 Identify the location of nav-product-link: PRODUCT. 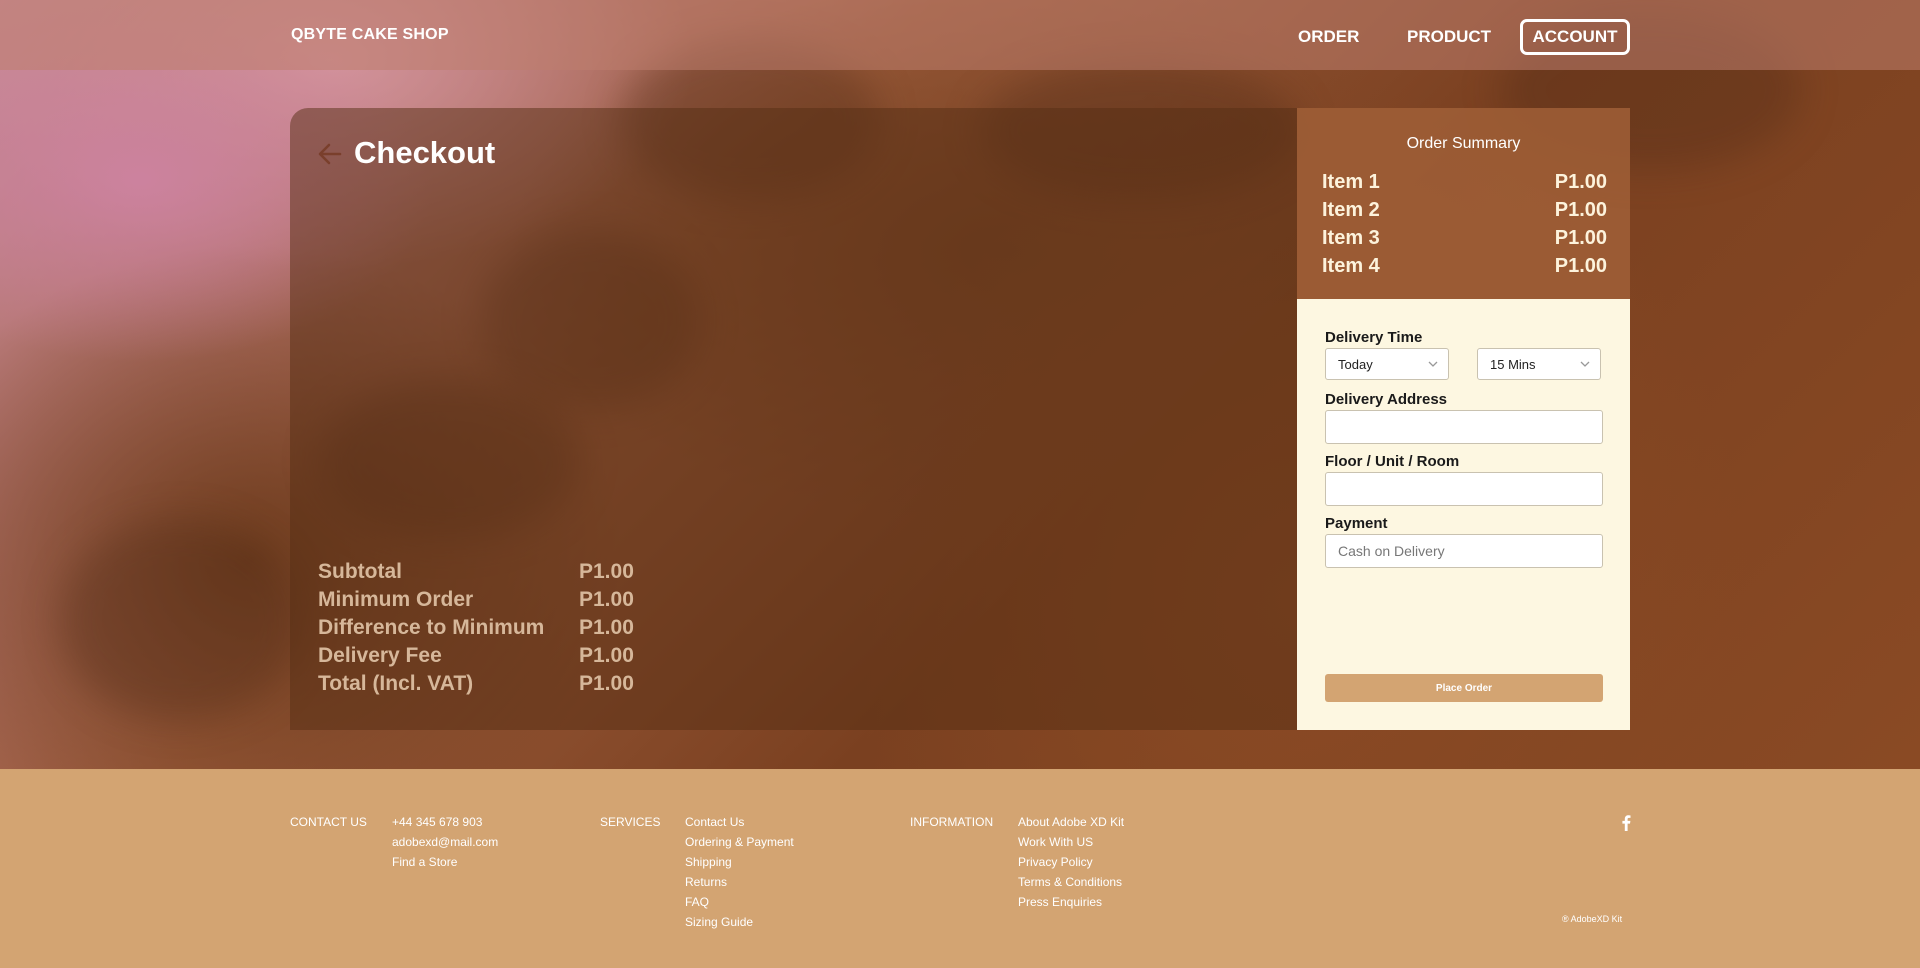
(1449, 37).